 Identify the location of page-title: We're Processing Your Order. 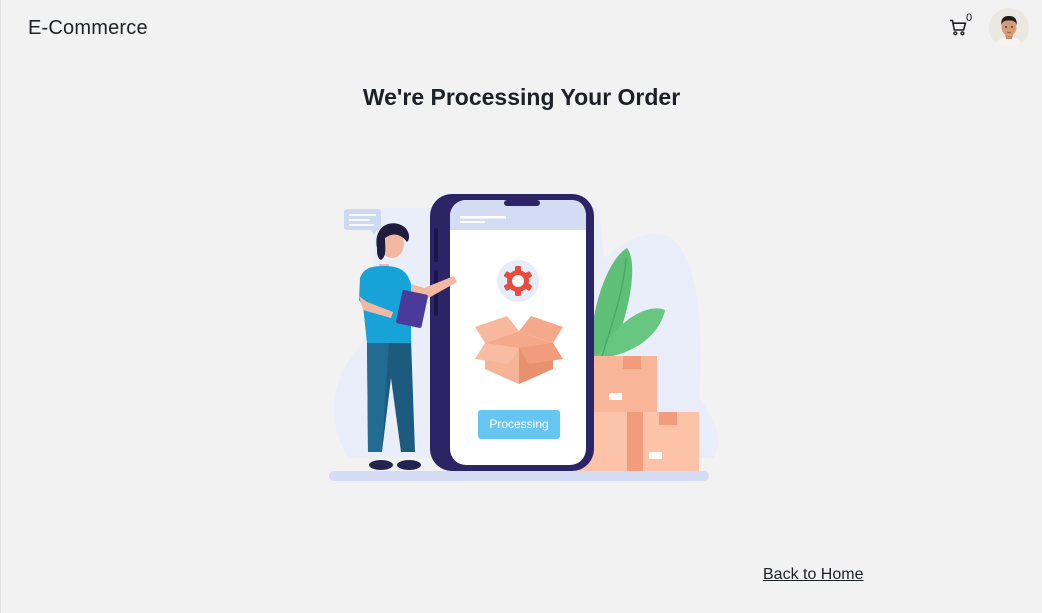
(521, 97).